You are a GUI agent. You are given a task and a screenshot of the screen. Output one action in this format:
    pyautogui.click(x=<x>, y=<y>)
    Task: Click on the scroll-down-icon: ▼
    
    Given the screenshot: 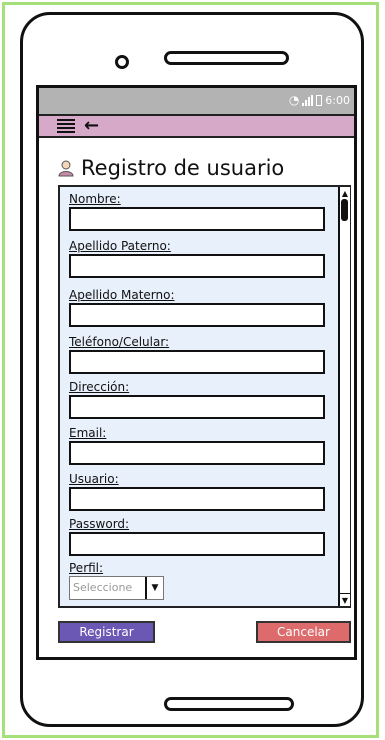 What is the action you would take?
    pyautogui.click(x=345, y=599)
    